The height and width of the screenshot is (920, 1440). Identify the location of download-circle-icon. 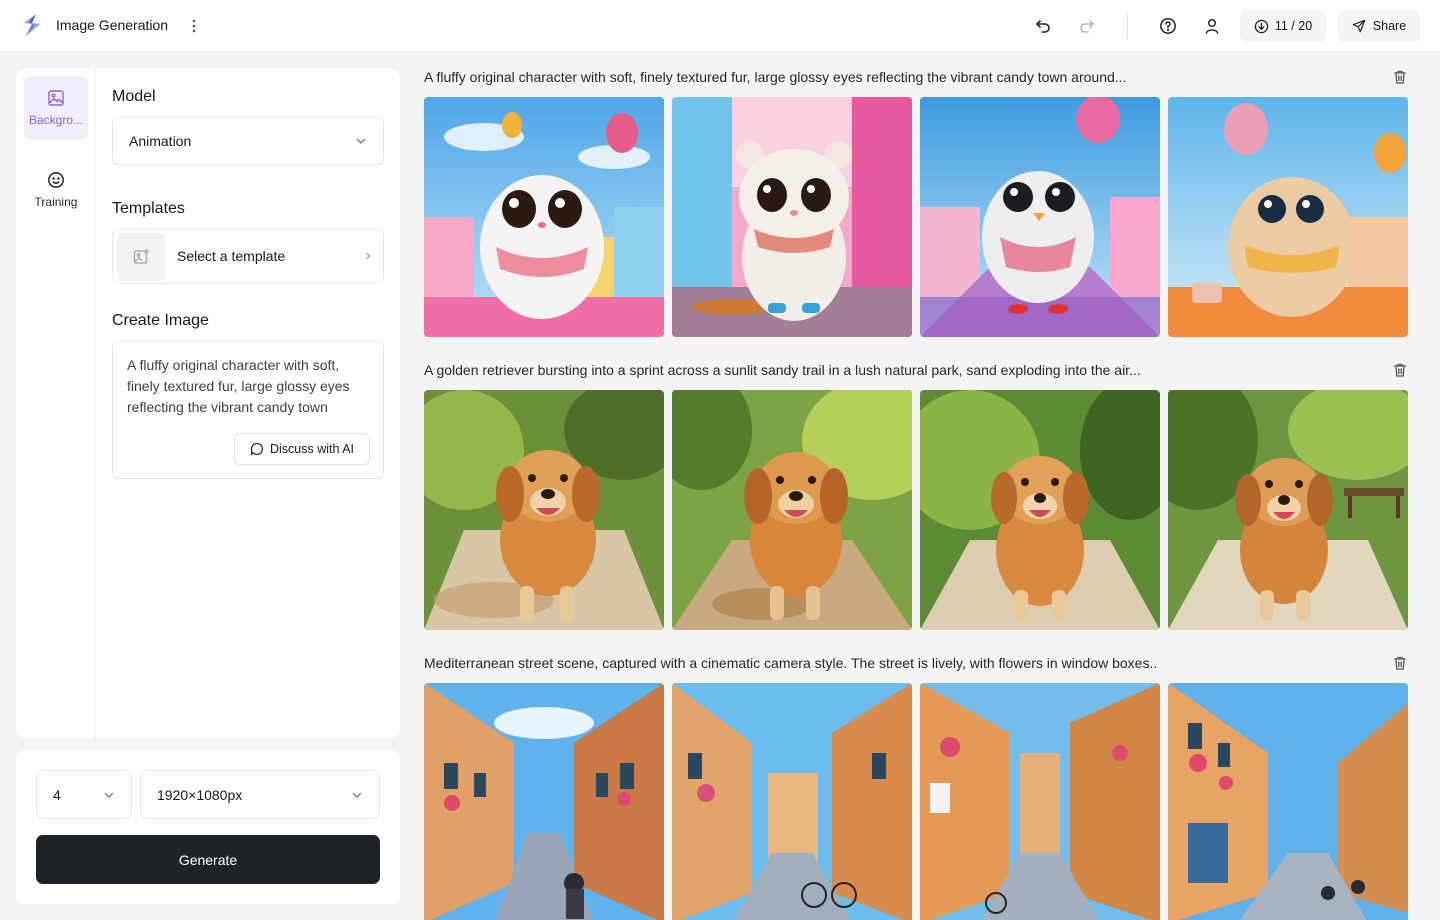
(1261, 26).